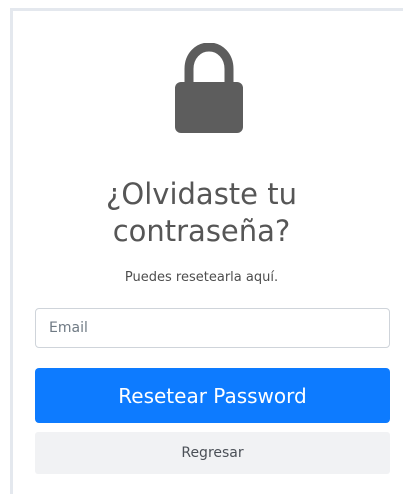 Image resolution: width=403 pixels, height=494 pixels. What do you see at coordinates (212, 395) in the screenshot?
I see `reset-password-button: Resetear Password` at bounding box center [212, 395].